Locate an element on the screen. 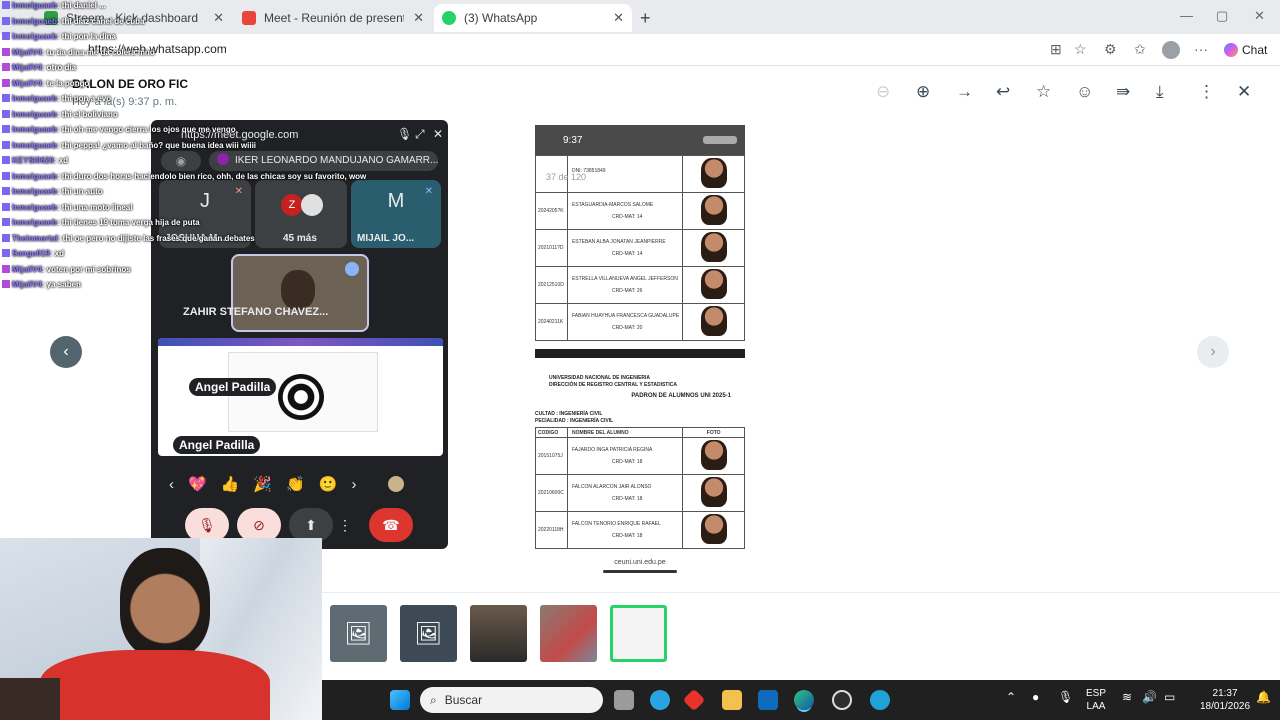 The image size is (1280, 720). speaking-indicator-icon is located at coordinates (352, 269).